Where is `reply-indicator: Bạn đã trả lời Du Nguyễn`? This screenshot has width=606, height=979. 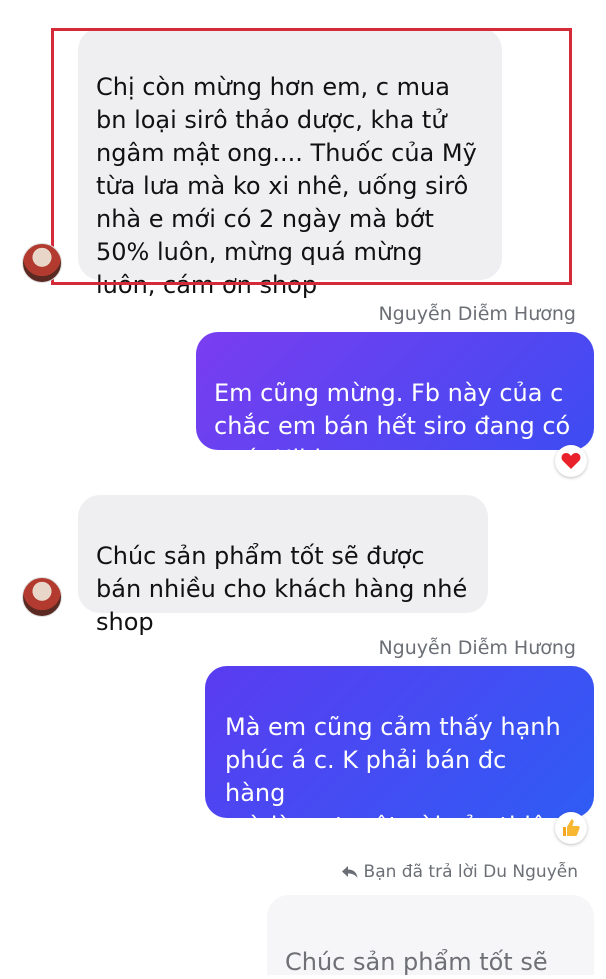
reply-indicator: Bạn đã trả lời Du Nguyễn is located at coordinates (459, 872).